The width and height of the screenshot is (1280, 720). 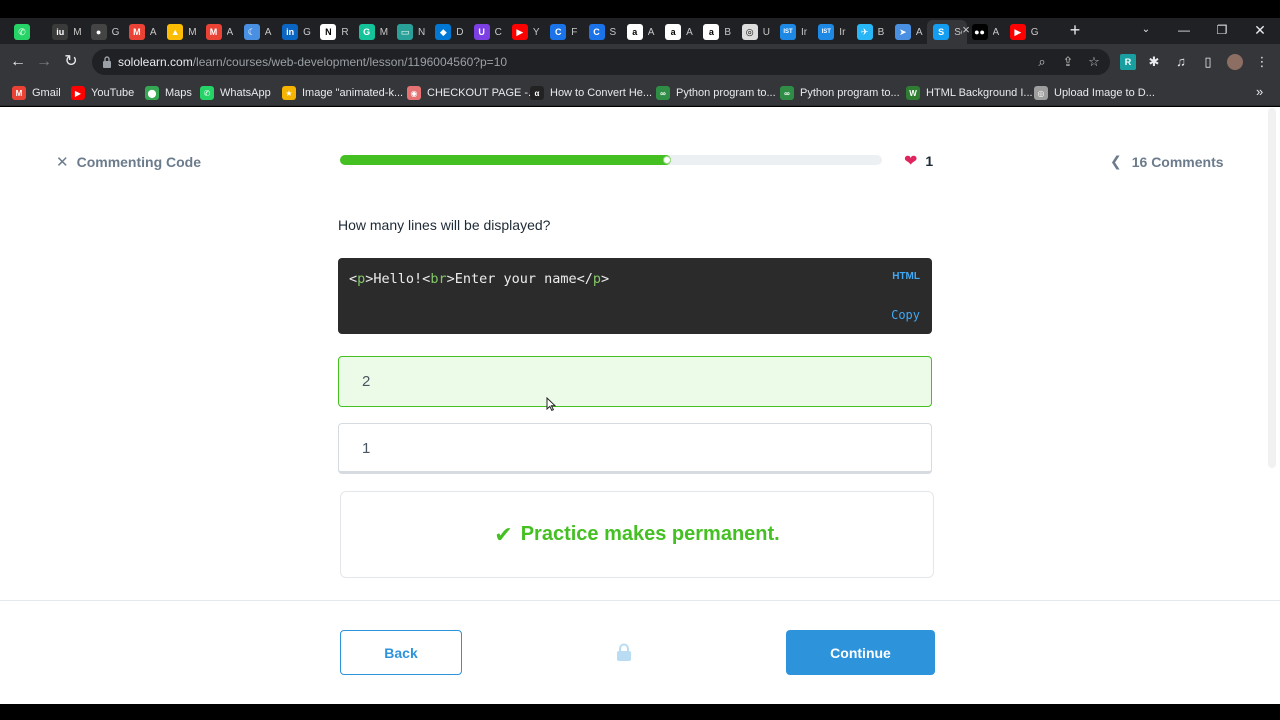 I want to click on gfg-icon: ∞, so click(x=663, y=93).